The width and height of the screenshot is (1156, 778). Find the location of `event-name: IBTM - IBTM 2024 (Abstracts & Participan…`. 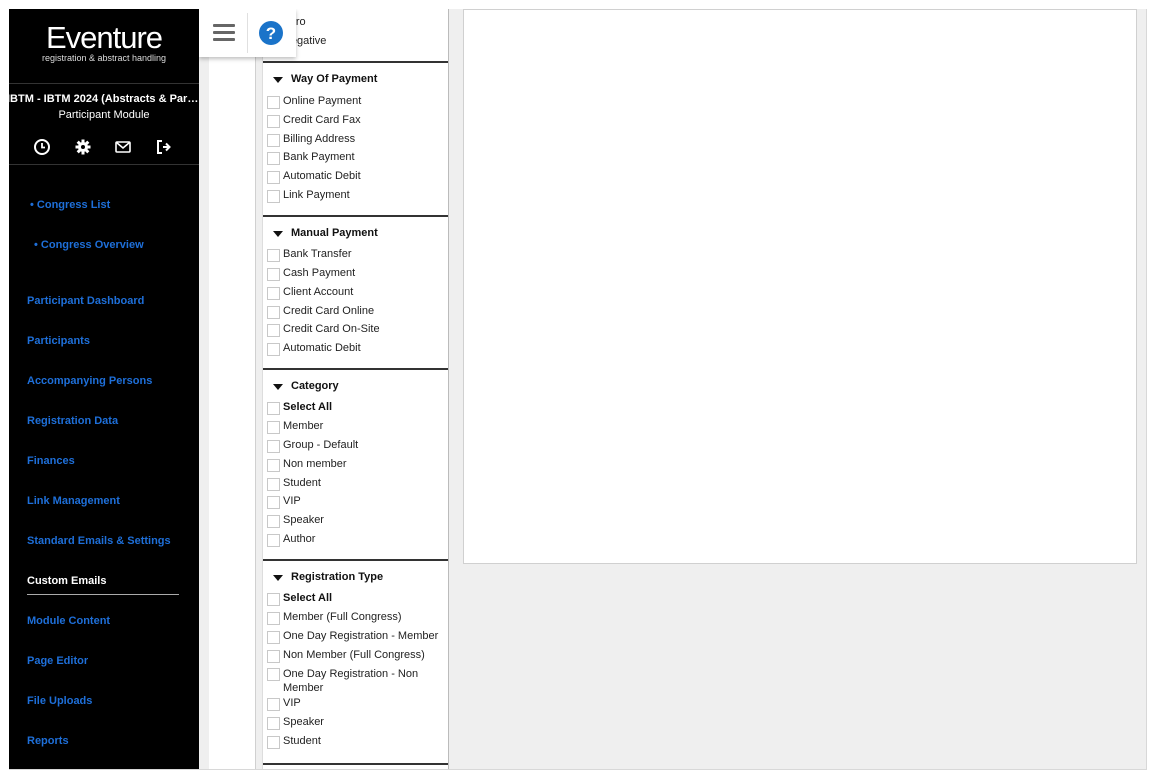

event-name: IBTM - IBTM 2024 (Abstracts & Participan… is located at coordinates (105, 99).